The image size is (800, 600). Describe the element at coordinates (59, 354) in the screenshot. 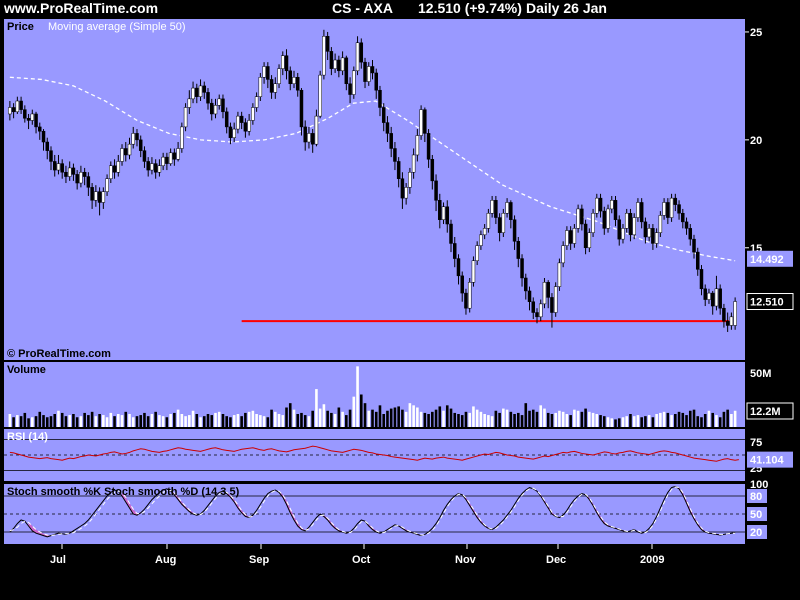

I see `watermark: © ProRealTime.com` at that location.